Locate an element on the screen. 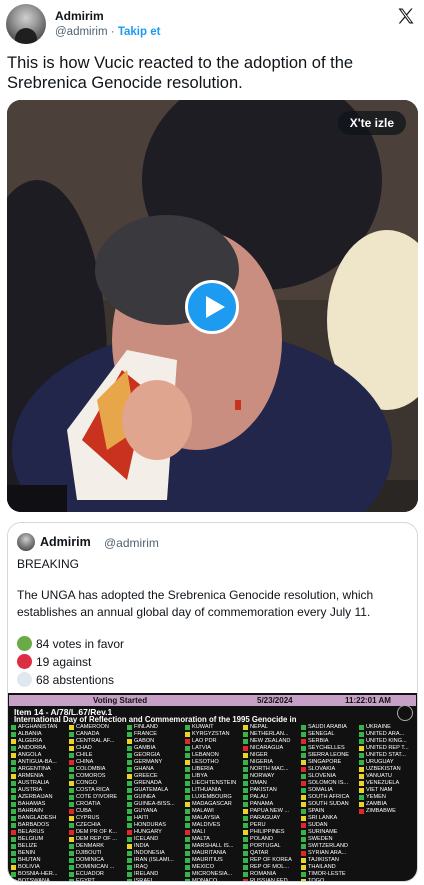 The height and width of the screenshot is (885, 424). vote-entry: SIERRA LEONE is located at coordinates (330, 755).